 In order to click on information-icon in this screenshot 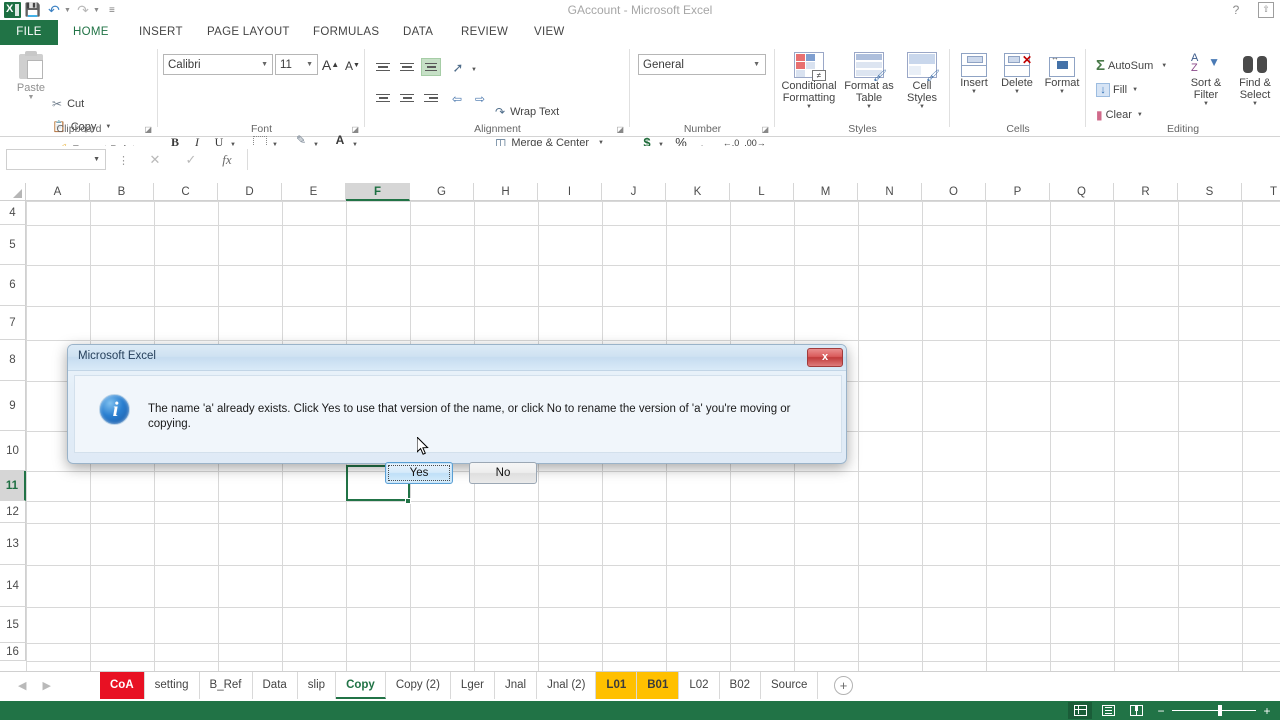, I will do `click(115, 409)`.